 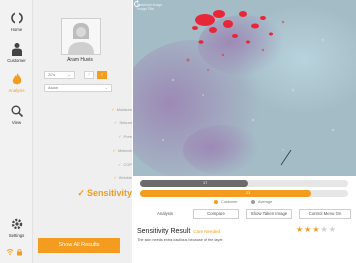 What do you see at coordinates (125, 136) in the screenshot?
I see `metric-item-pore: ✓ Pore` at bounding box center [125, 136].